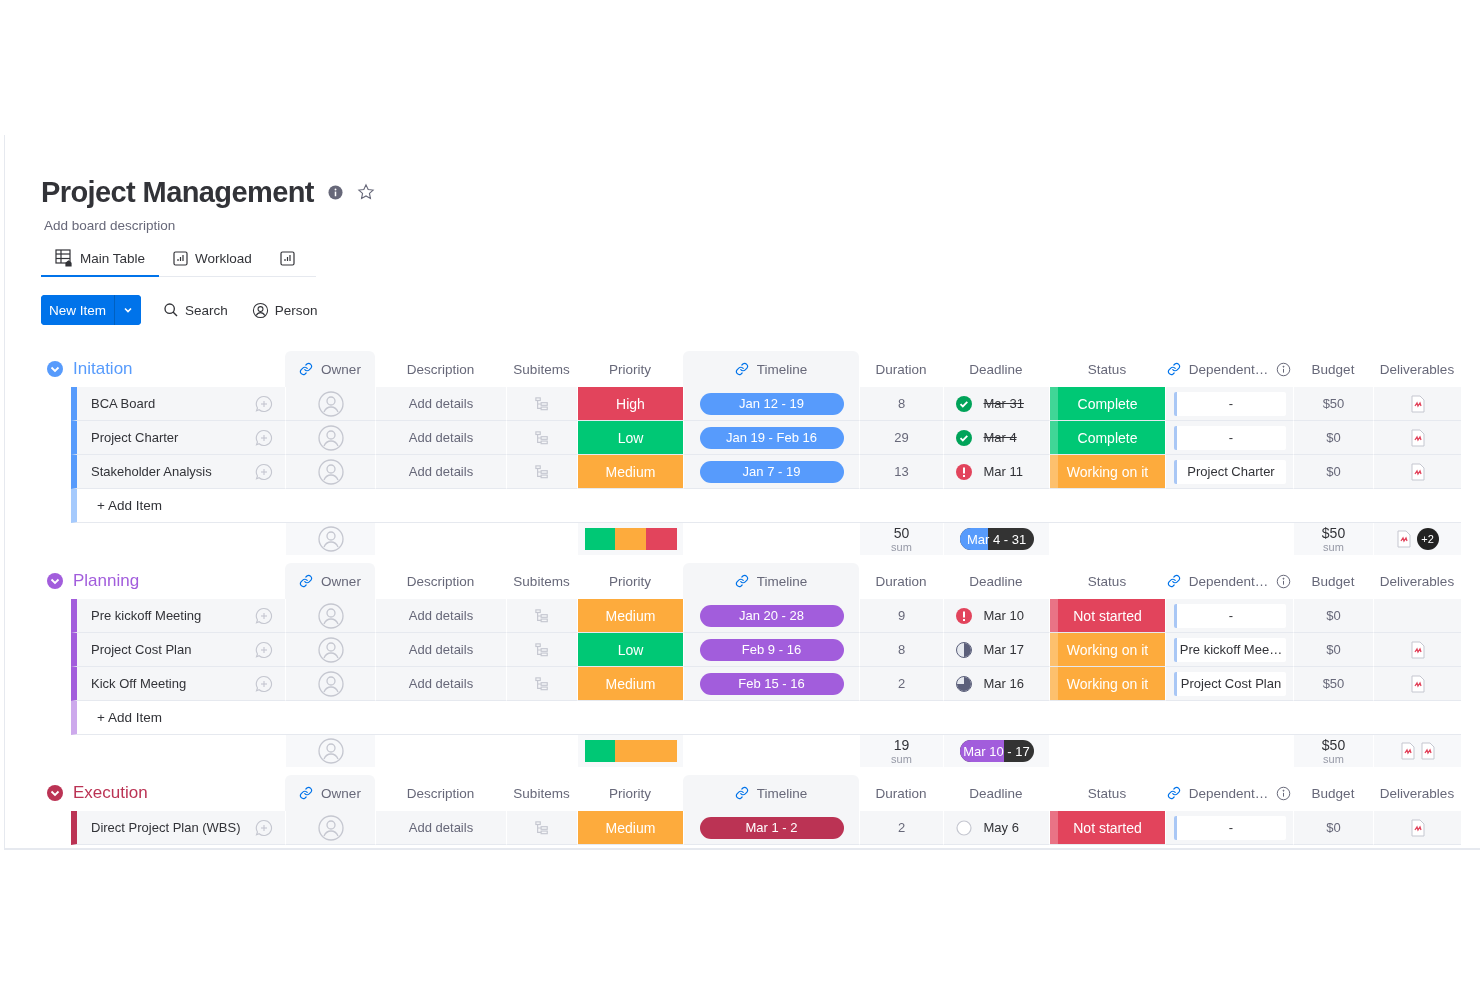 This screenshot has width=1480, height=987. I want to click on timeline-pill: Jan 20 - 28, so click(771, 615).